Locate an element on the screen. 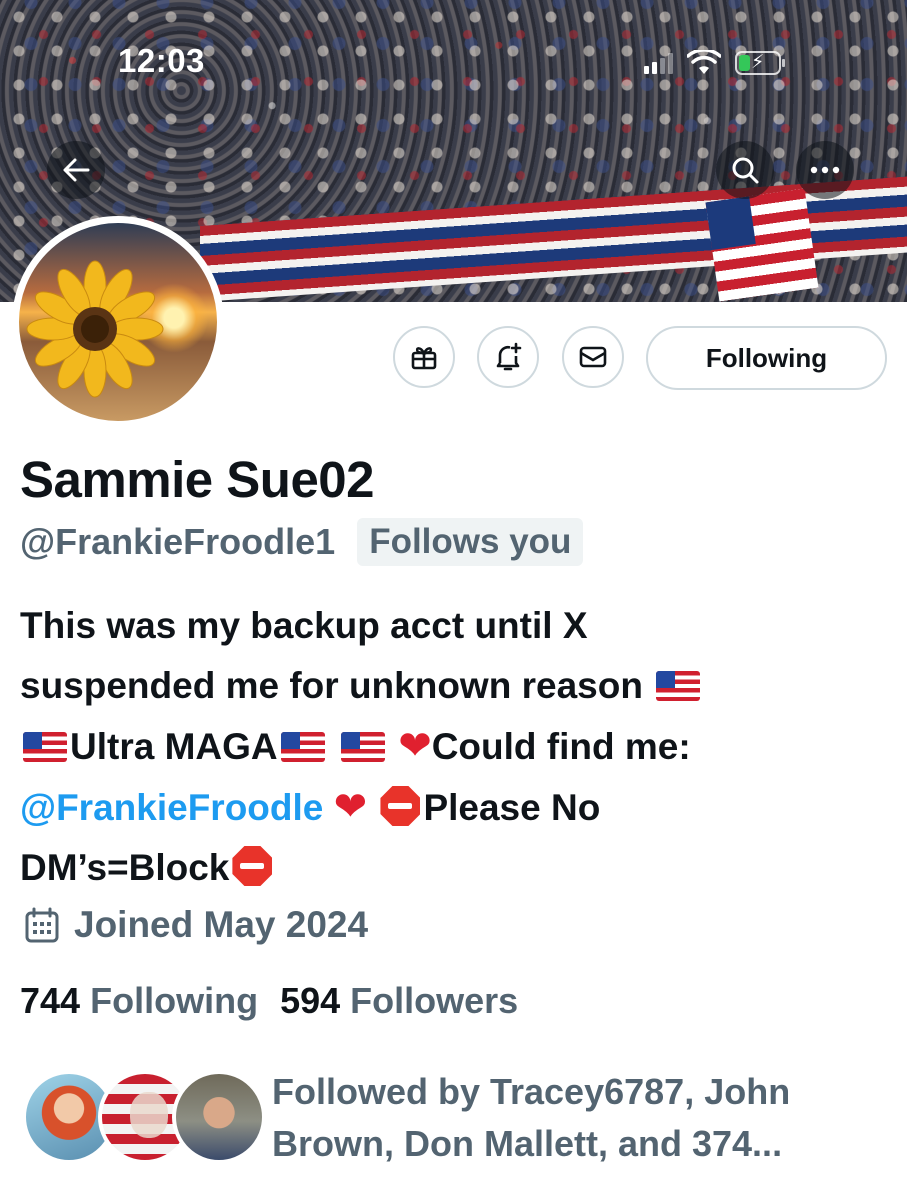 The image size is (907, 1200). bell-plus-icon is located at coordinates (509, 356).